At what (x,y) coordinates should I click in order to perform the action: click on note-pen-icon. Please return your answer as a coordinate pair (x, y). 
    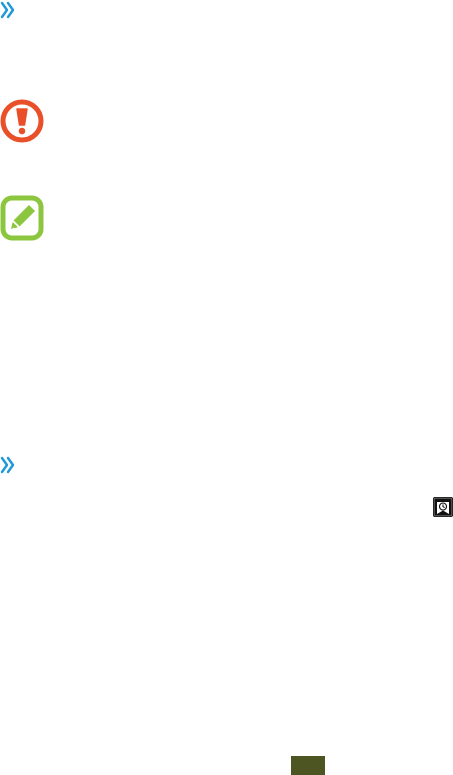
    Looking at the image, I should click on (22, 218).